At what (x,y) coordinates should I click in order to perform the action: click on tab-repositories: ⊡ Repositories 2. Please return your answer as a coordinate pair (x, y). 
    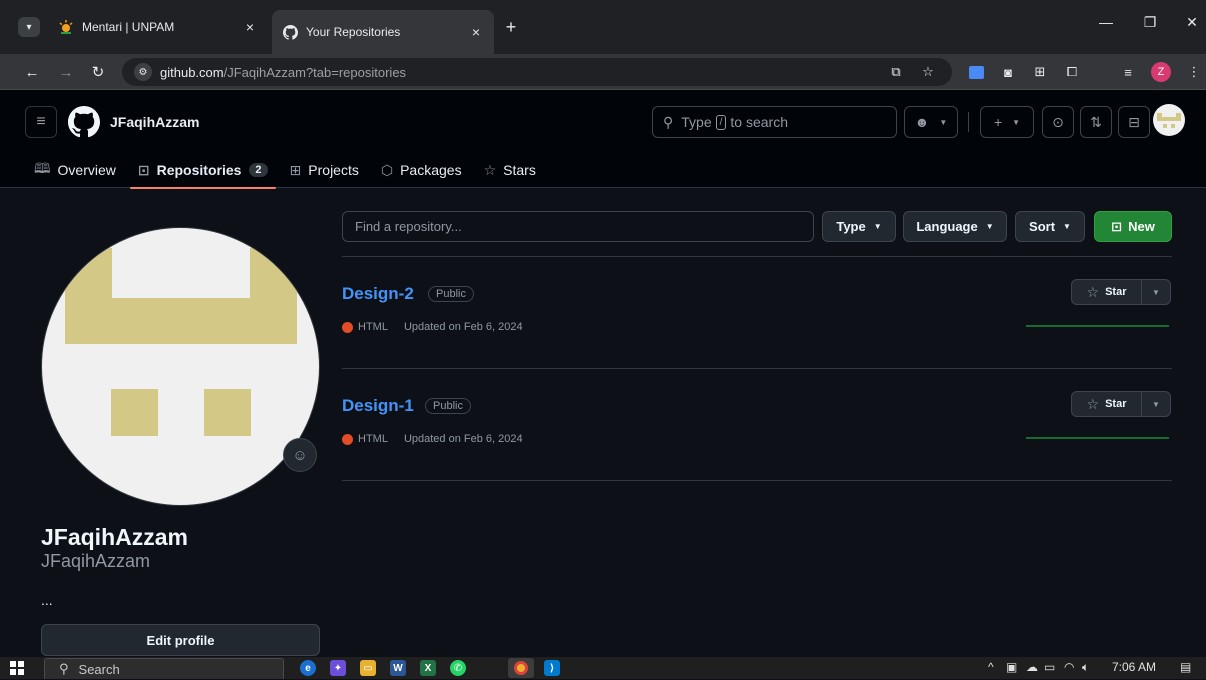
    Looking at the image, I should click on (202, 170).